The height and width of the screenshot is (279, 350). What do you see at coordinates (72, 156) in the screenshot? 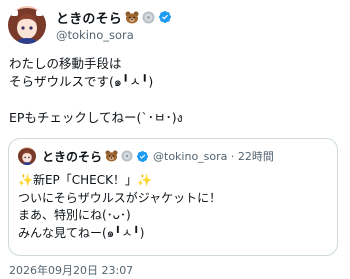
I see `quoted-display-name: ときのそら` at bounding box center [72, 156].